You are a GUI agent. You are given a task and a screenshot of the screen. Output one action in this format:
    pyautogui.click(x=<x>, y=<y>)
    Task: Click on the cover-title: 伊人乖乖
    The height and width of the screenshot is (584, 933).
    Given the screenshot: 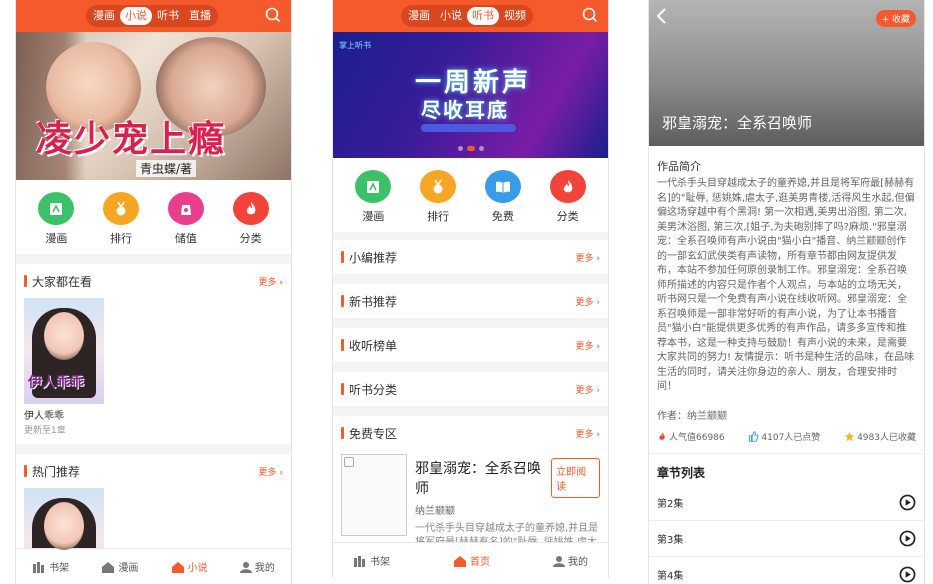 What is the action you would take?
    pyautogui.click(x=56, y=383)
    